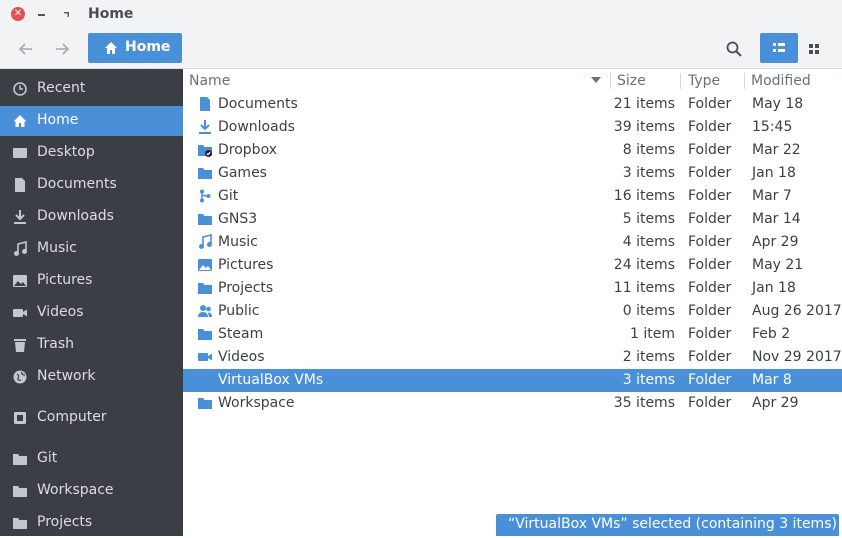 Image resolution: width=842 pixels, height=538 pixels. I want to click on sidebar-item-workspace: Workspace, so click(91, 491).